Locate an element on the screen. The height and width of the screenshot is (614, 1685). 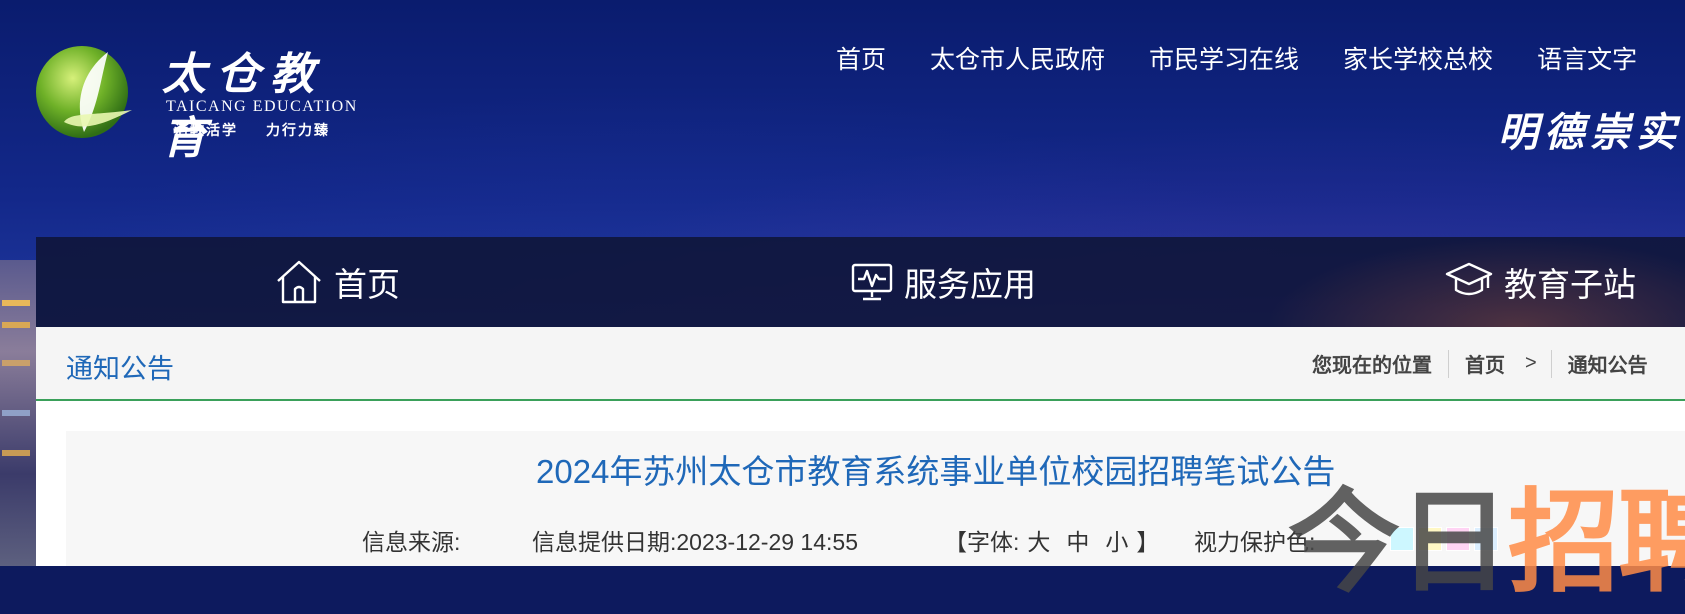
logo-slogan: 活教活学 力行力臻 is located at coordinates (252, 130).